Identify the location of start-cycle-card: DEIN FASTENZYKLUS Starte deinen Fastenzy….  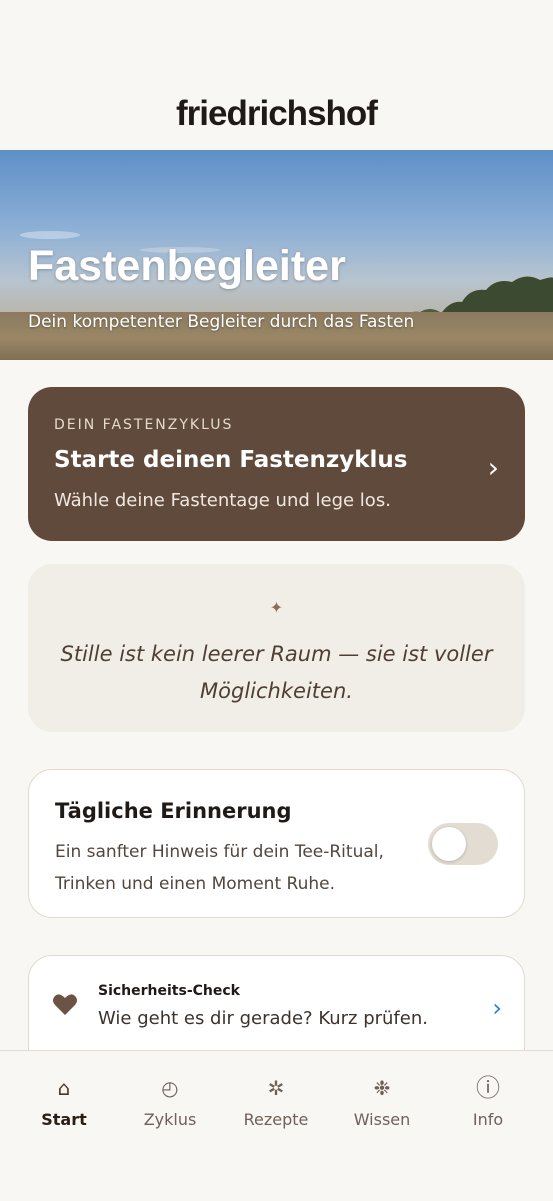
(276, 464).